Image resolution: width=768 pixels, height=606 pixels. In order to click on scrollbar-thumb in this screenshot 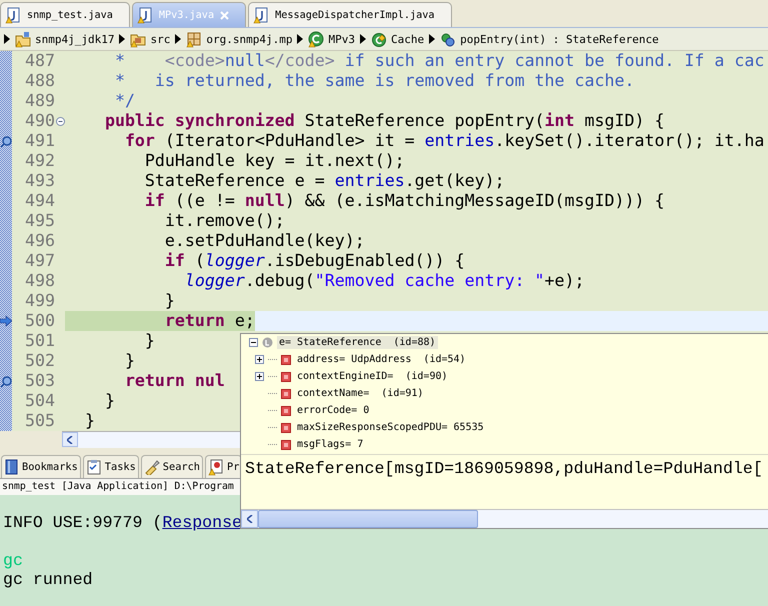, I will do `click(368, 519)`.